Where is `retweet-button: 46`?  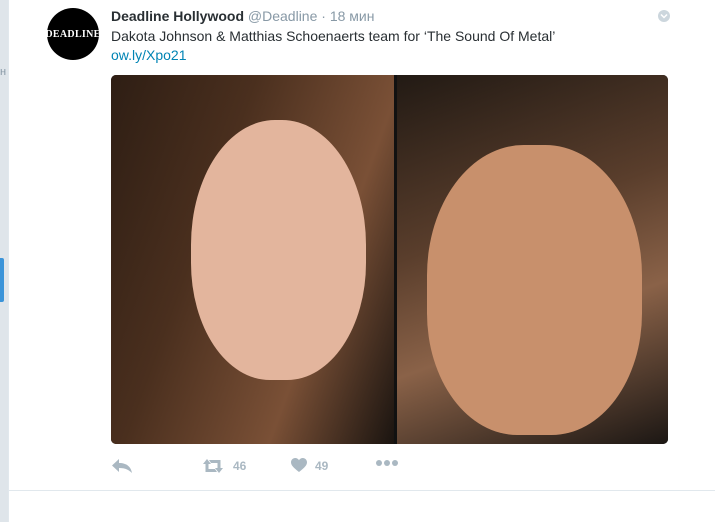
retweet-button: 46 is located at coordinates (223, 466).